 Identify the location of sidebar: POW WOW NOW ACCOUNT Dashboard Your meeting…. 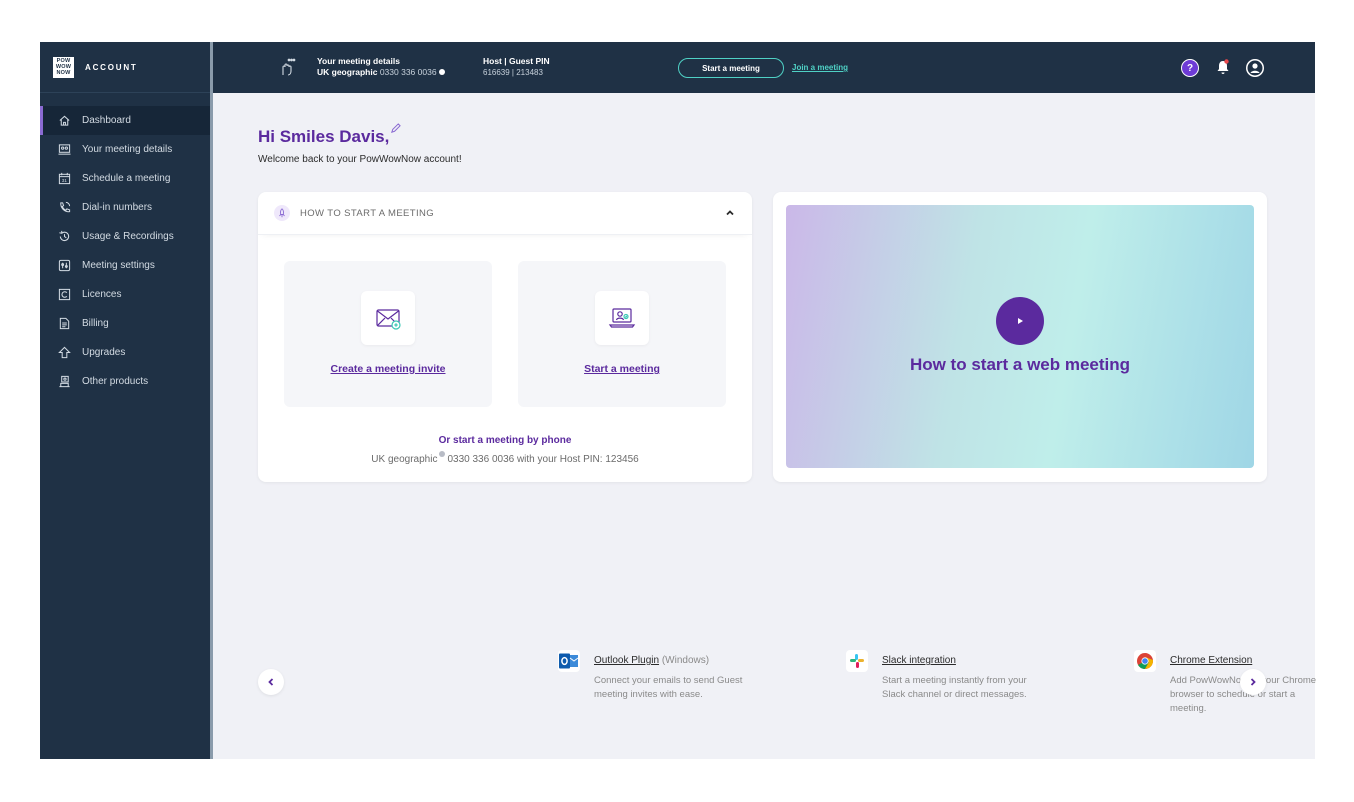
(125, 400).